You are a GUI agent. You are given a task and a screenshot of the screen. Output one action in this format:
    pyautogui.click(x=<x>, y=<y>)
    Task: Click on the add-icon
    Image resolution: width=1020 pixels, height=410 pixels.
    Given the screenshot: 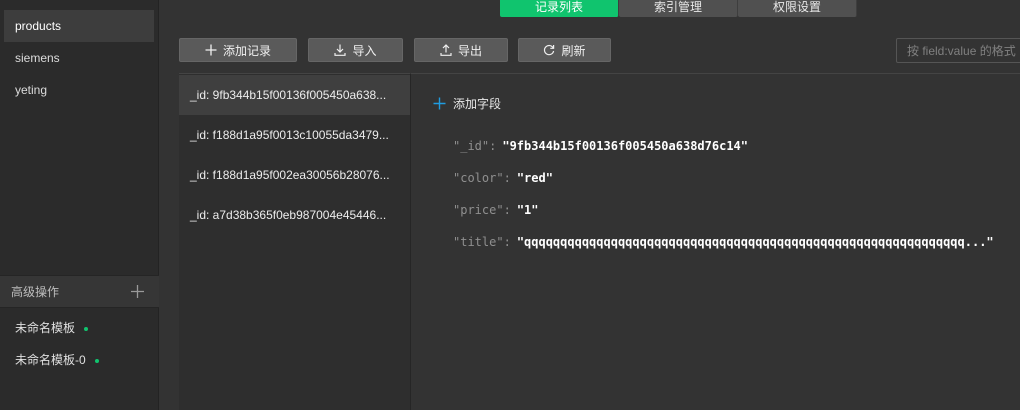 What is the action you would take?
    pyautogui.click(x=137, y=291)
    